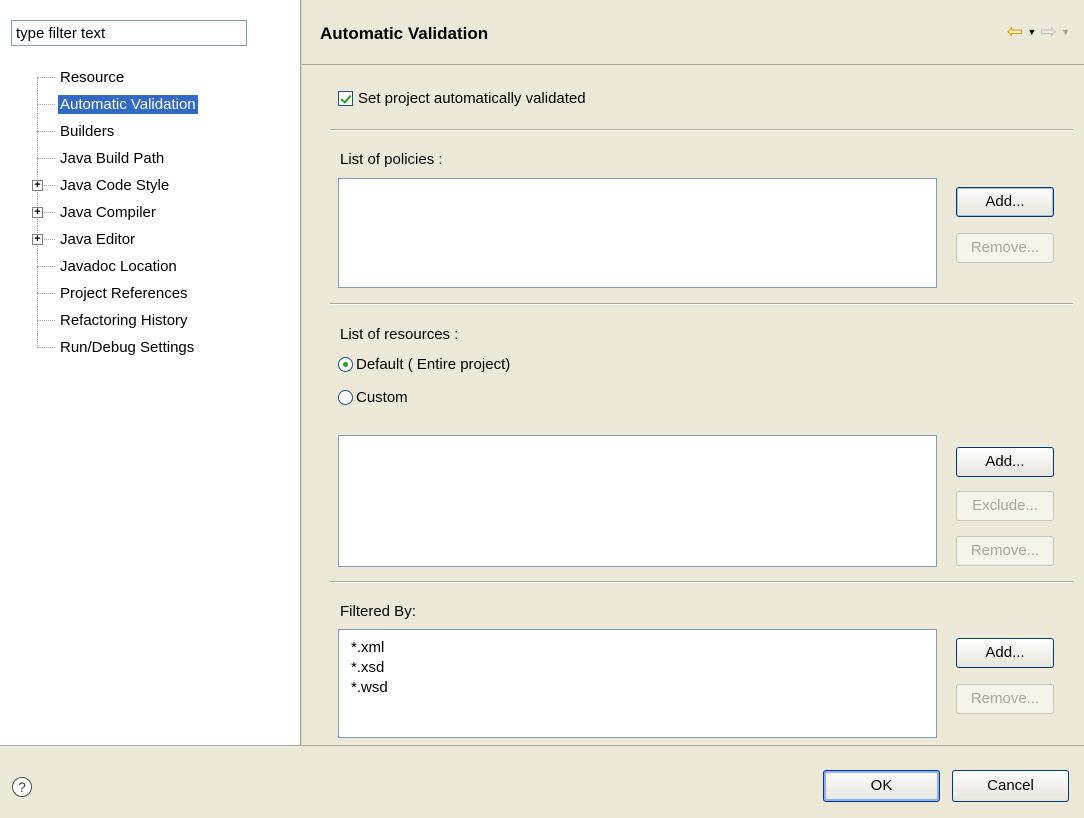  I want to click on tree-item-label: Java Code Style, so click(115, 185).